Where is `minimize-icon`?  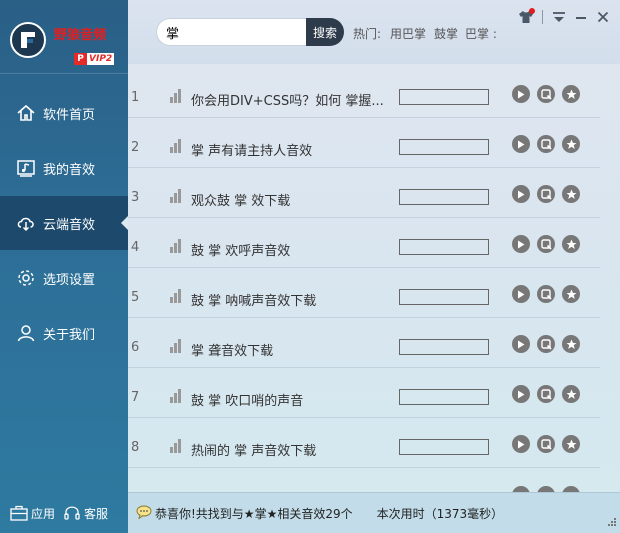 minimize-icon is located at coordinates (581, 18).